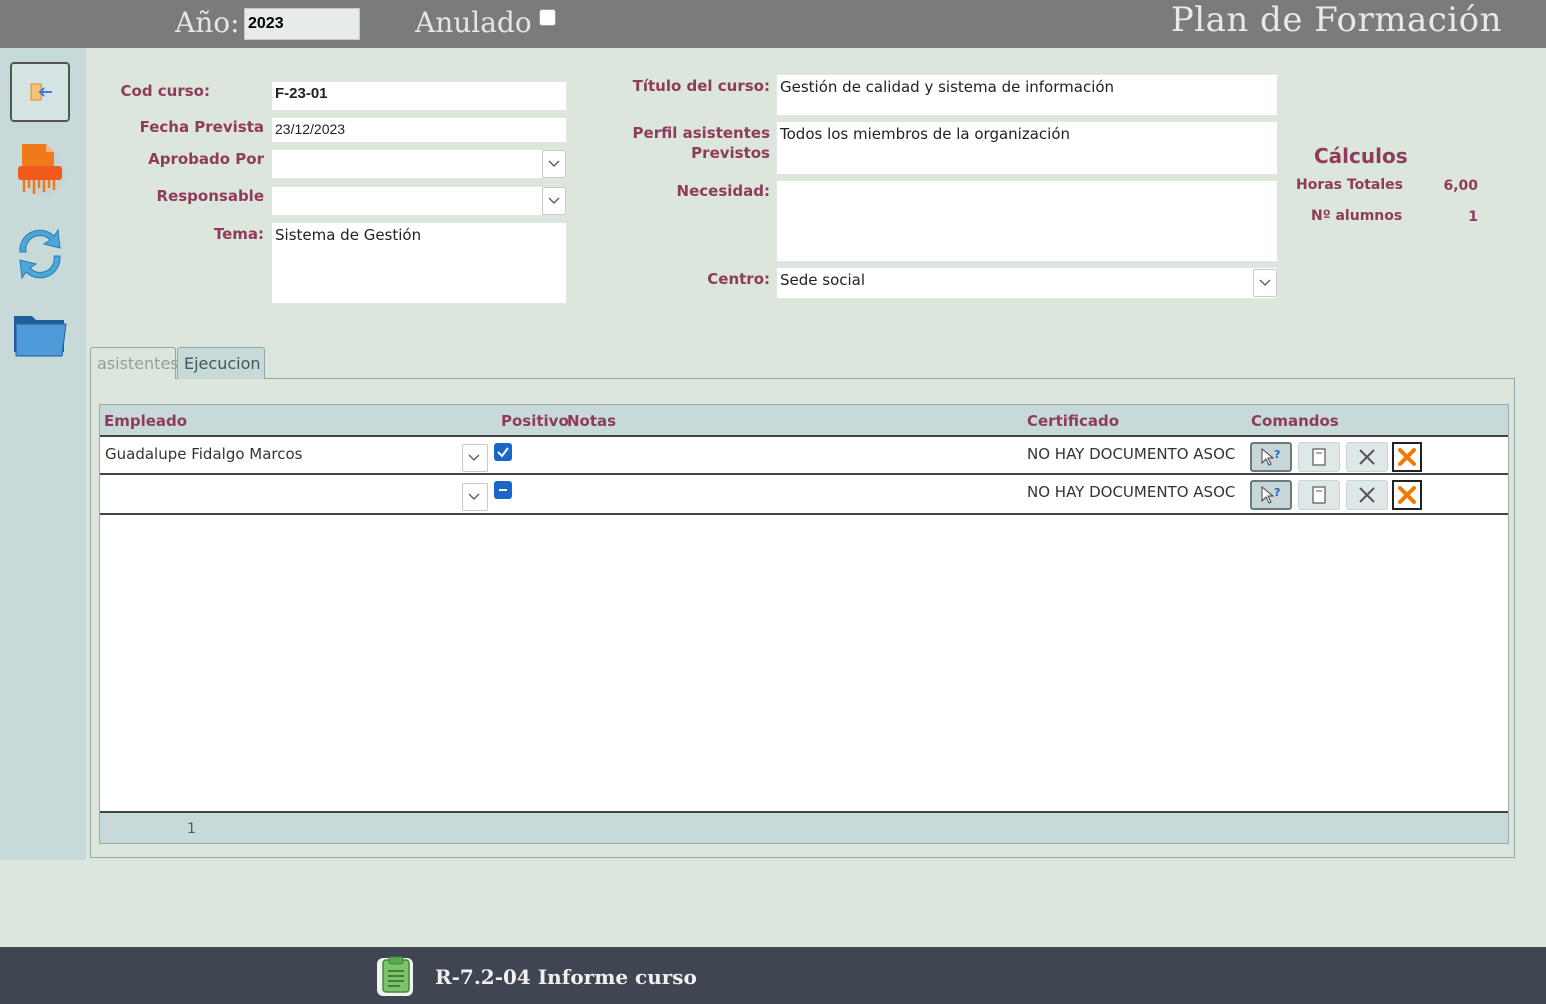  I want to click on col-certificado: Certificado, so click(1073, 421).